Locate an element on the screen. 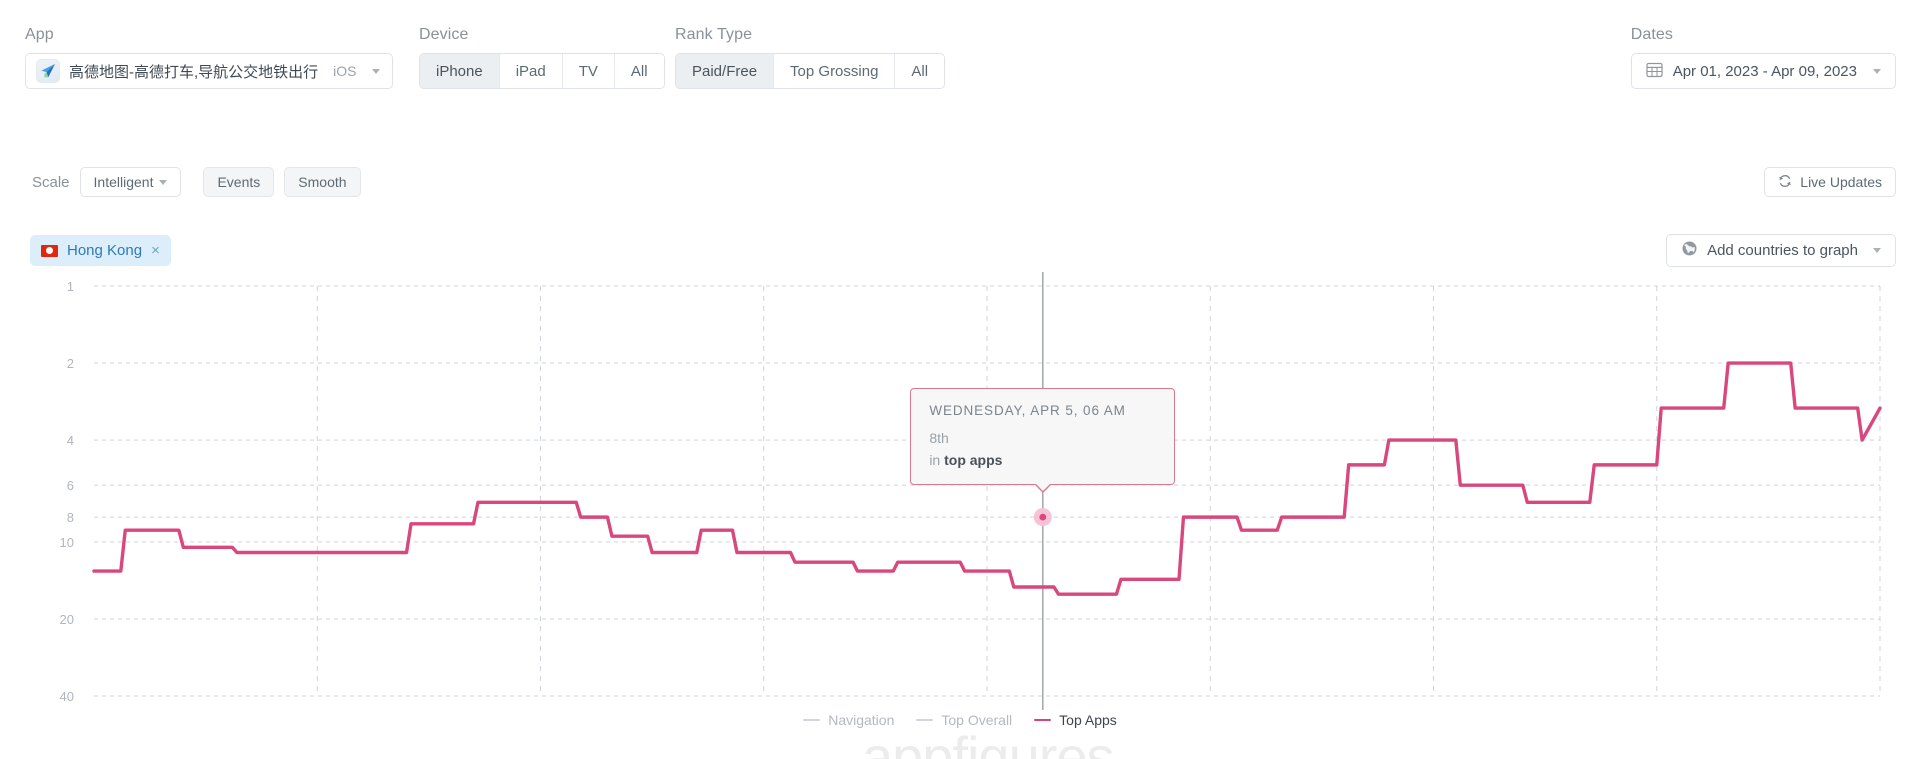 Image resolution: width=1920 pixels, height=759 pixels. tooltip-category: in top apps is located at coordinates (1042, 460).